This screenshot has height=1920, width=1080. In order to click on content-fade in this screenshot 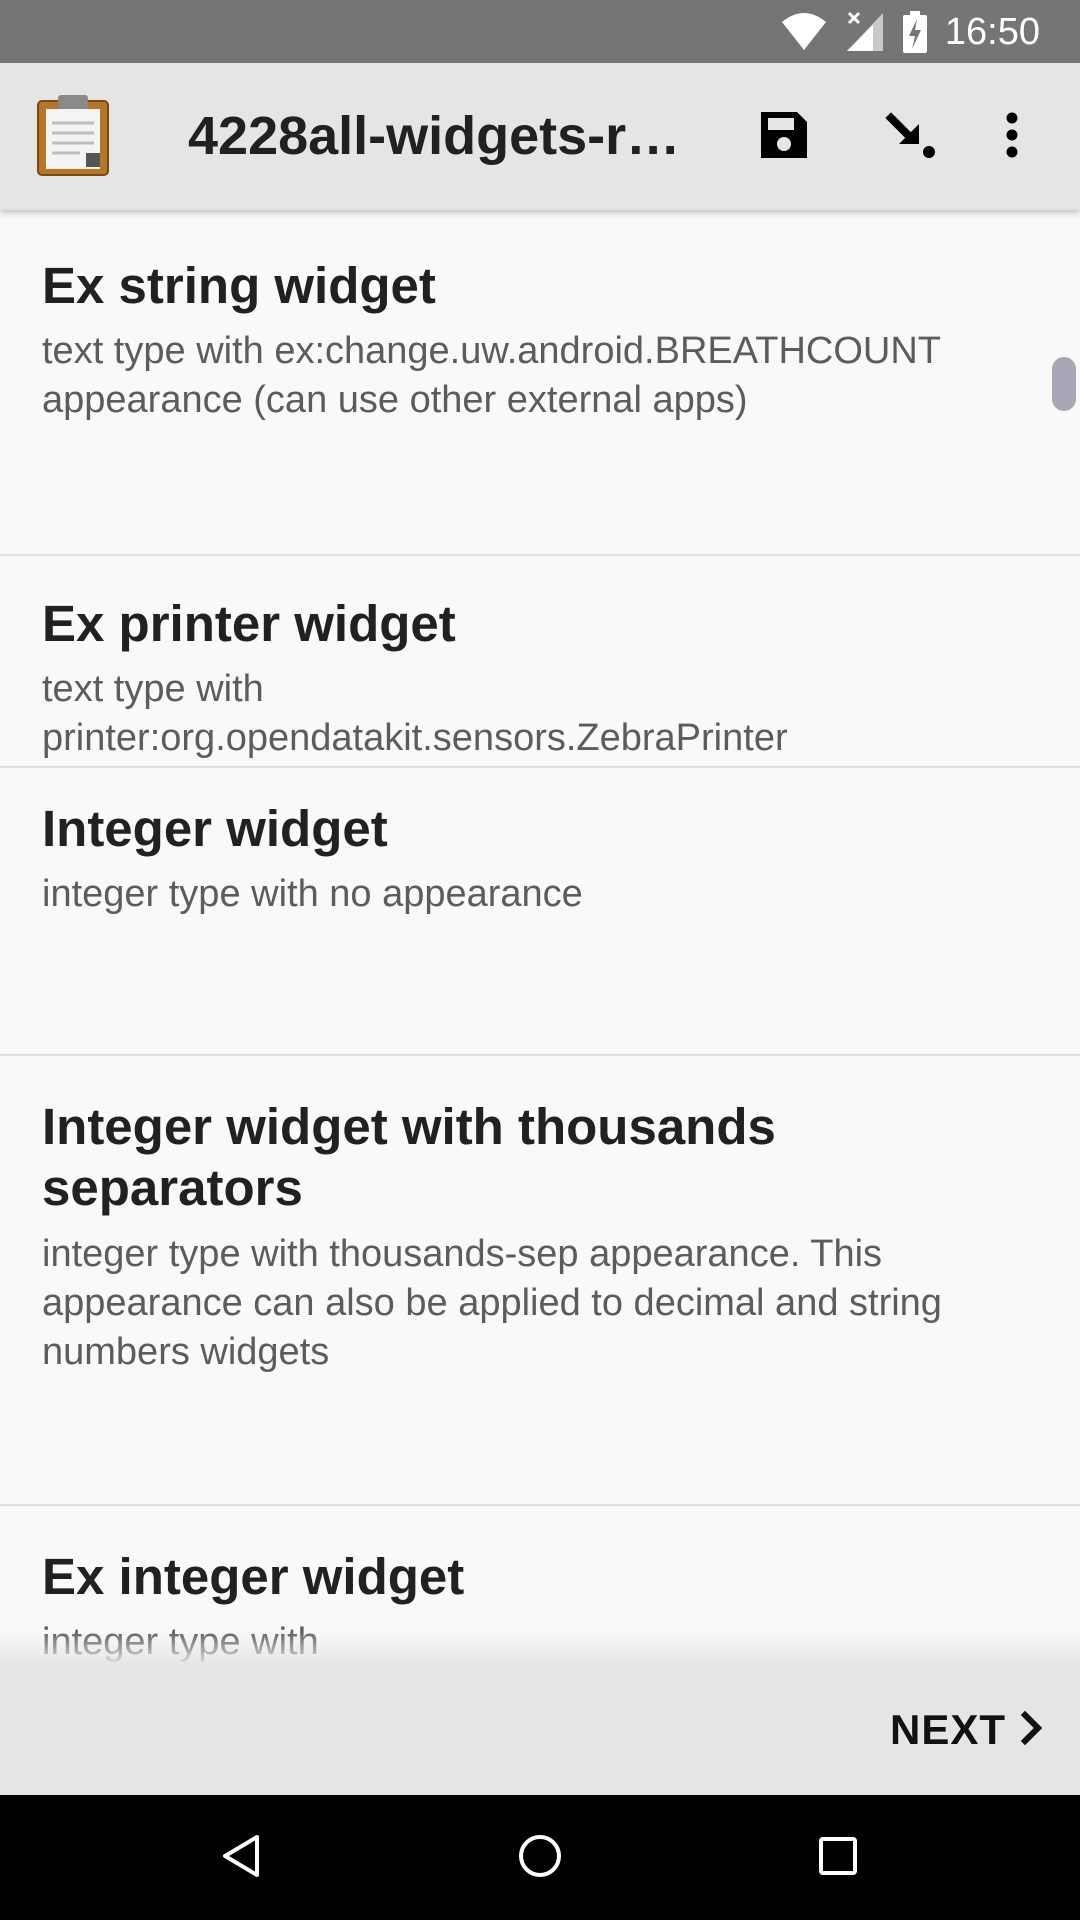, I will do `click(540, 1648)`.